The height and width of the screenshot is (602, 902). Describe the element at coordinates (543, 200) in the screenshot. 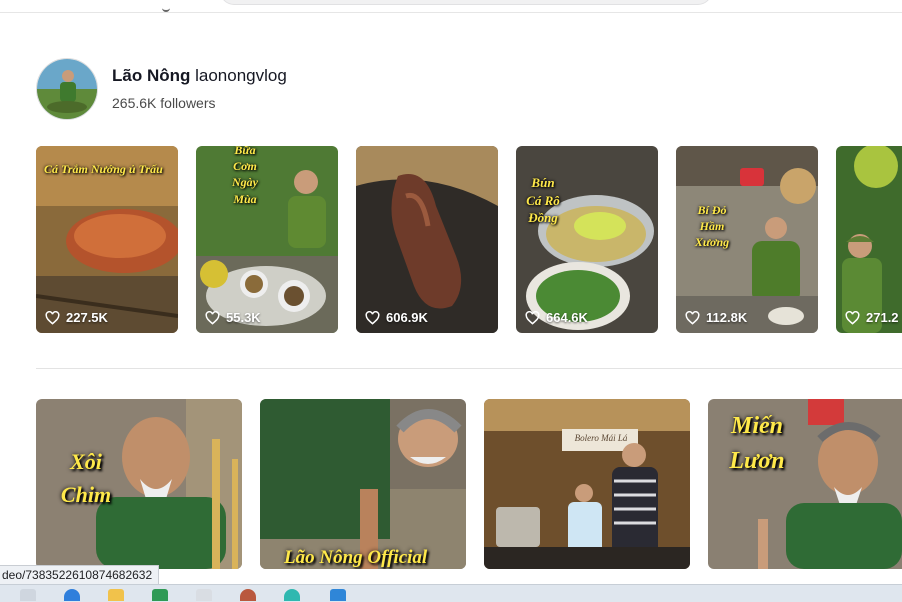

I see `video-caption: Bún Cá Rô Đồng` at that location.